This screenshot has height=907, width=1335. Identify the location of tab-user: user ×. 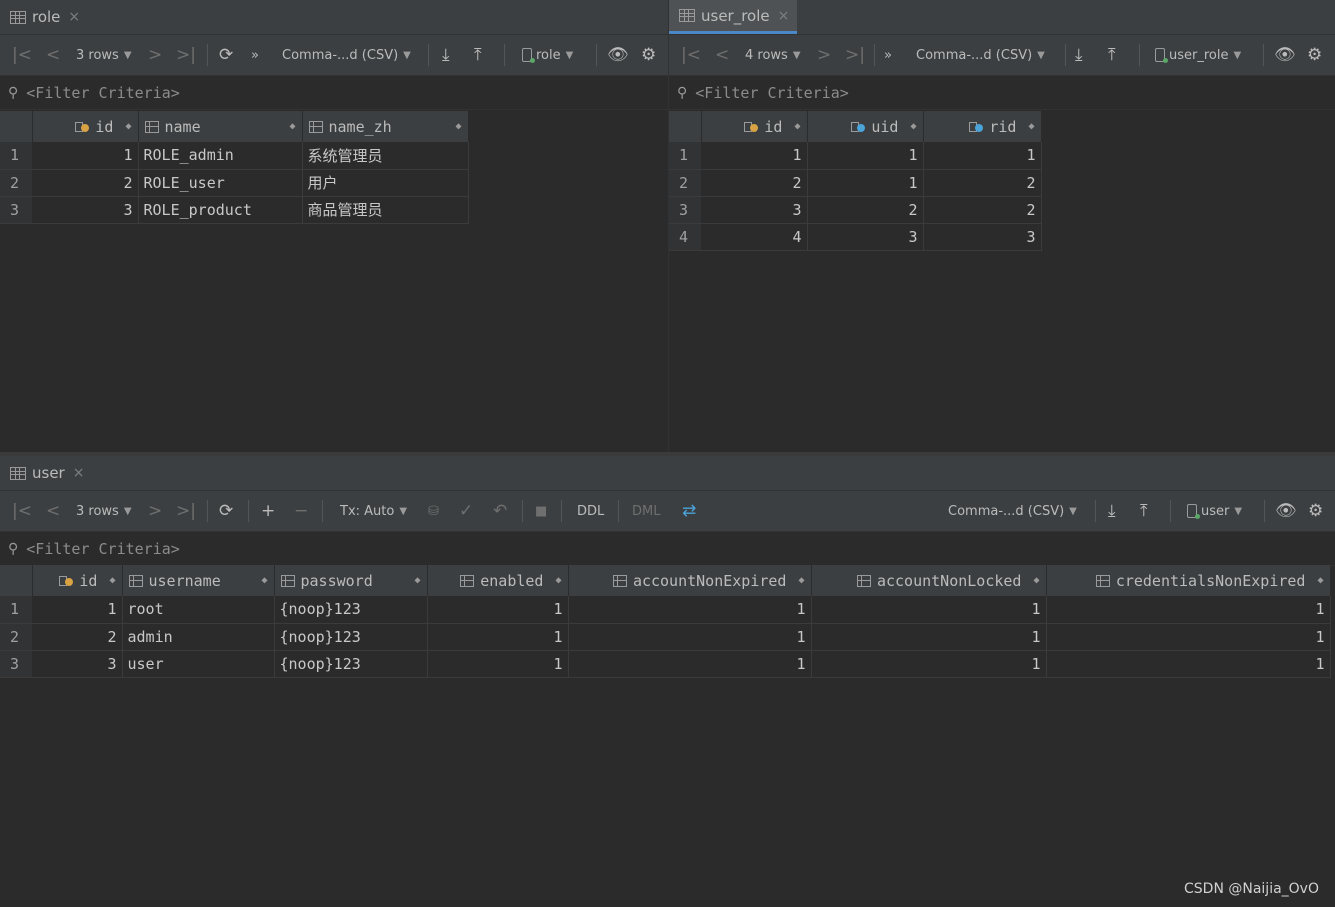
(46, 473).